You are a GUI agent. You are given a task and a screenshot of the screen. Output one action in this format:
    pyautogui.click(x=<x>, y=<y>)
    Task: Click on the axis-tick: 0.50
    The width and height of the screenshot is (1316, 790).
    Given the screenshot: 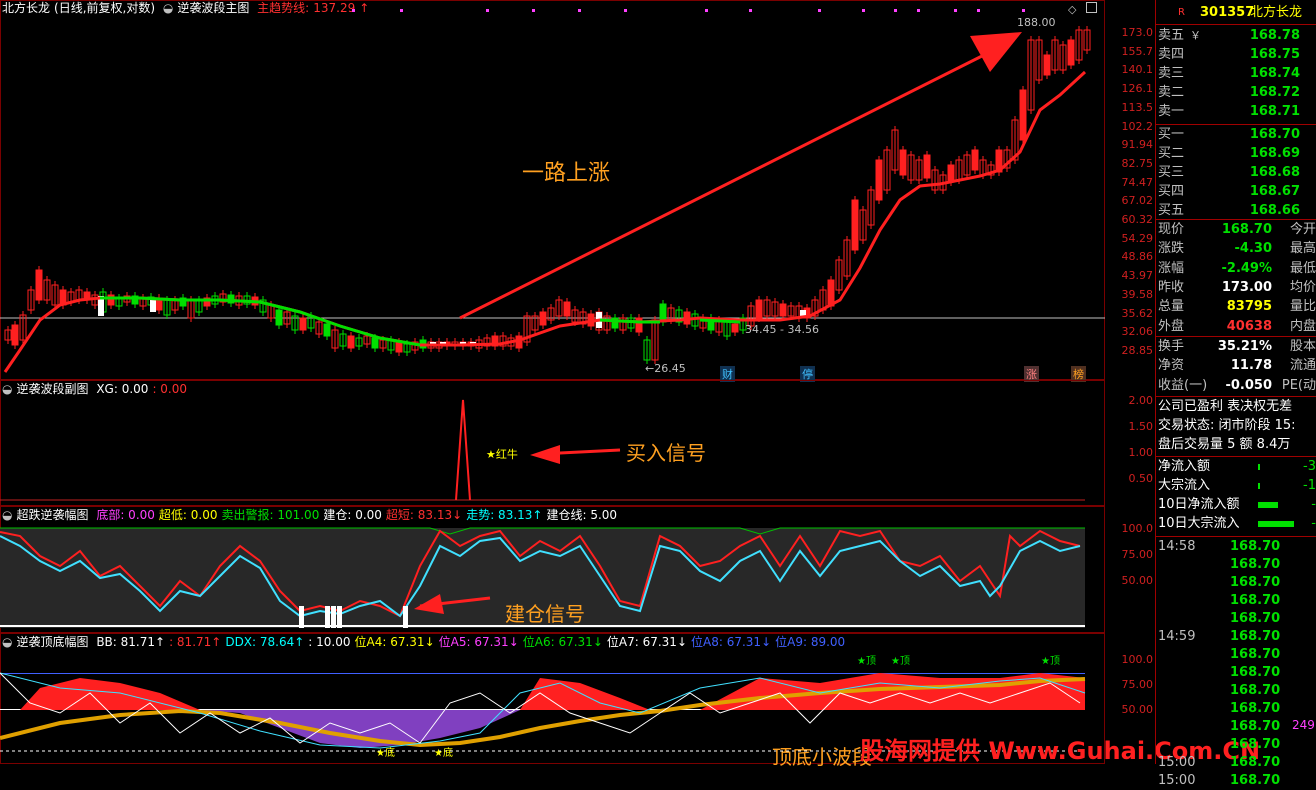 What is the action you would take?
    pyautogui.click(x=1141, y=478)
    